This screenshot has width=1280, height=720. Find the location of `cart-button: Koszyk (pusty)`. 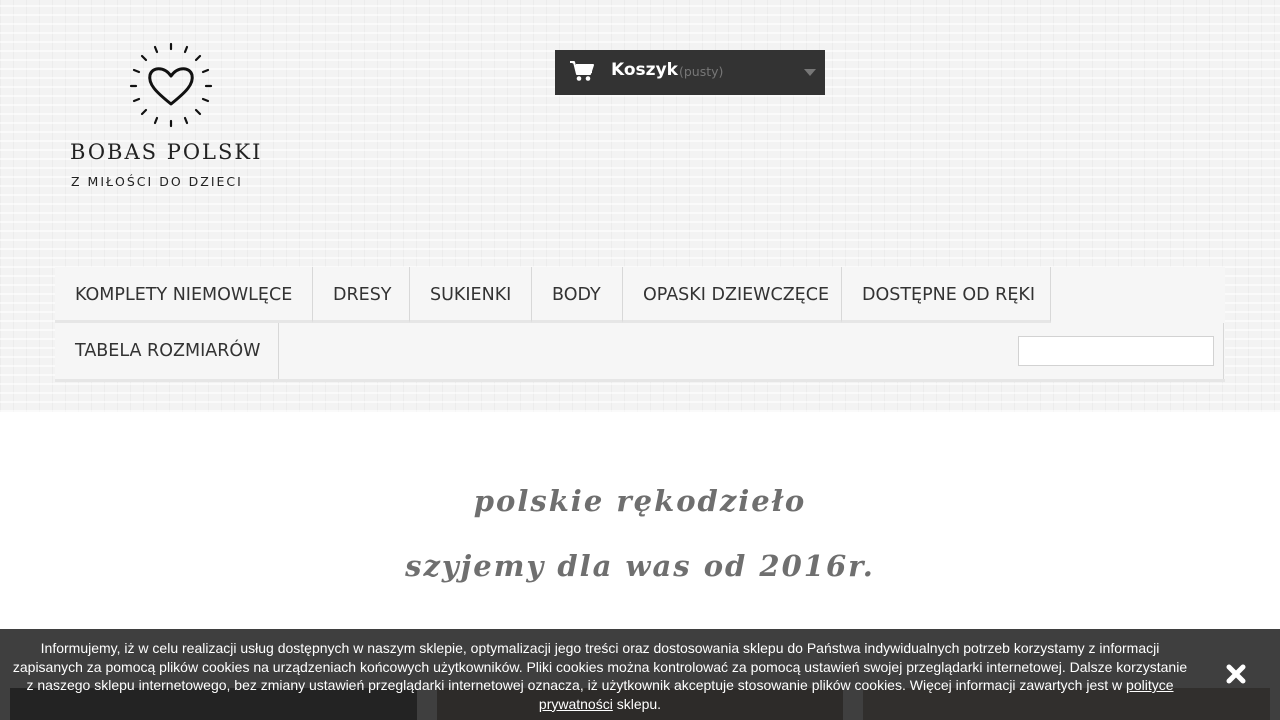

cart-button: Koszyk (pusty) is located at coordinates (690, 72).